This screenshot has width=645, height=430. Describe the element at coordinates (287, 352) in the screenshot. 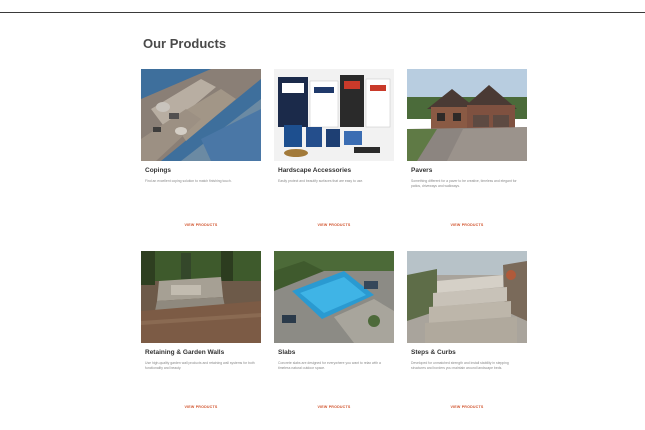

I see `product-name: Slabs` at that location.